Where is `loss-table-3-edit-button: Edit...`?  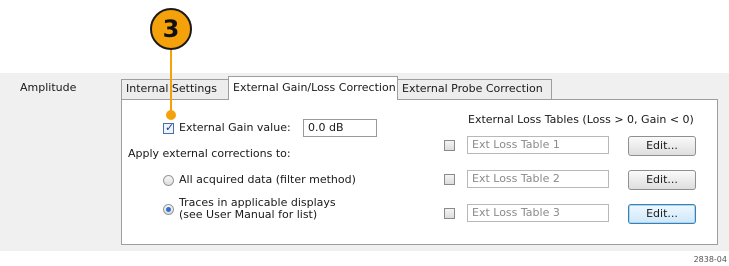 loss-table-3-edit-button: Edit... is located at coordinates (662, 214).